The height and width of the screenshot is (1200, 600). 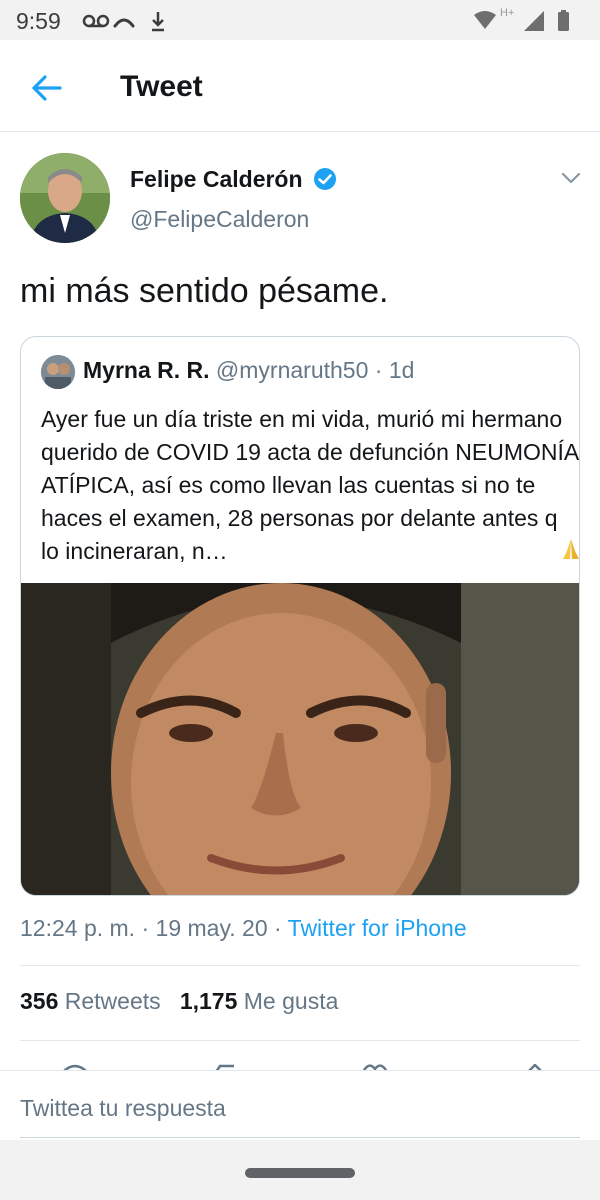 I want to click on author-name: Felipe Calderón, so click(x=216, y=179).